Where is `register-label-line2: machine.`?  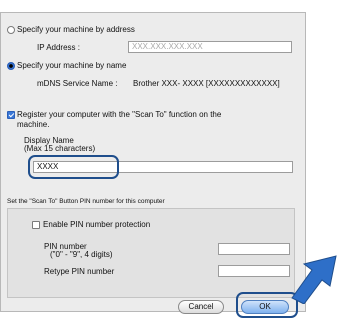 register-label-line2: machine. is located at coordinates (33, 124).